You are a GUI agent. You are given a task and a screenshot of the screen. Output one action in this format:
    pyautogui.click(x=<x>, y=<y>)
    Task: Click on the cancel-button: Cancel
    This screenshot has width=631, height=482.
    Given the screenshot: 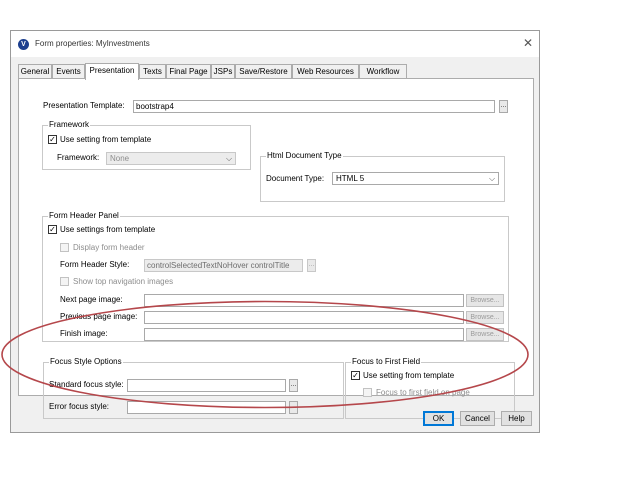 What is the action you would take?
    pyautogui.click(x=477, y=418)
    